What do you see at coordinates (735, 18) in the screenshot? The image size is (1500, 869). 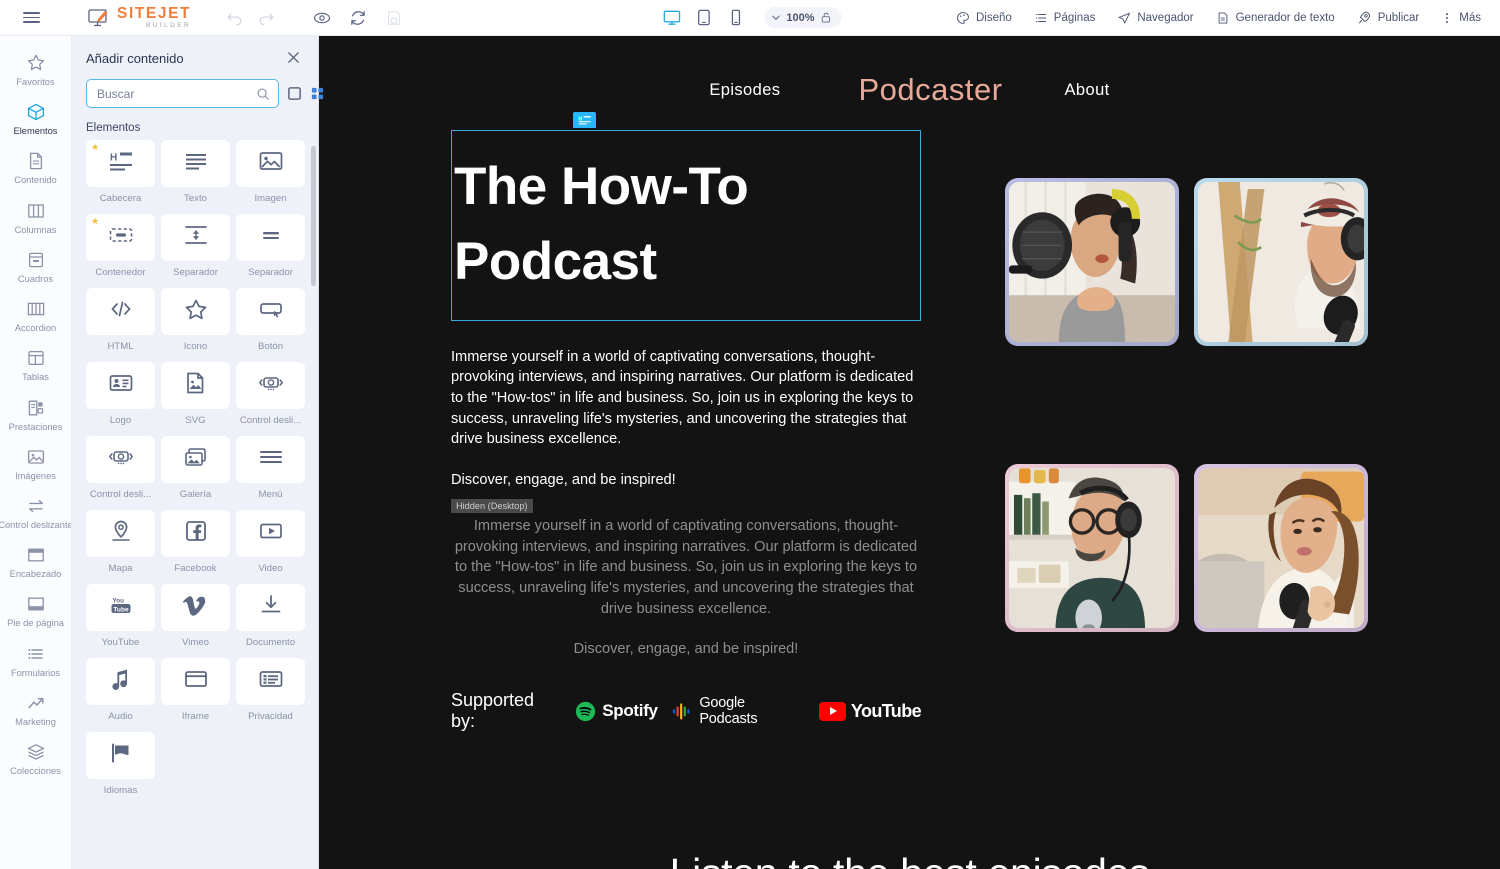 I see `phone-icon` at bounding box center [735, 18].